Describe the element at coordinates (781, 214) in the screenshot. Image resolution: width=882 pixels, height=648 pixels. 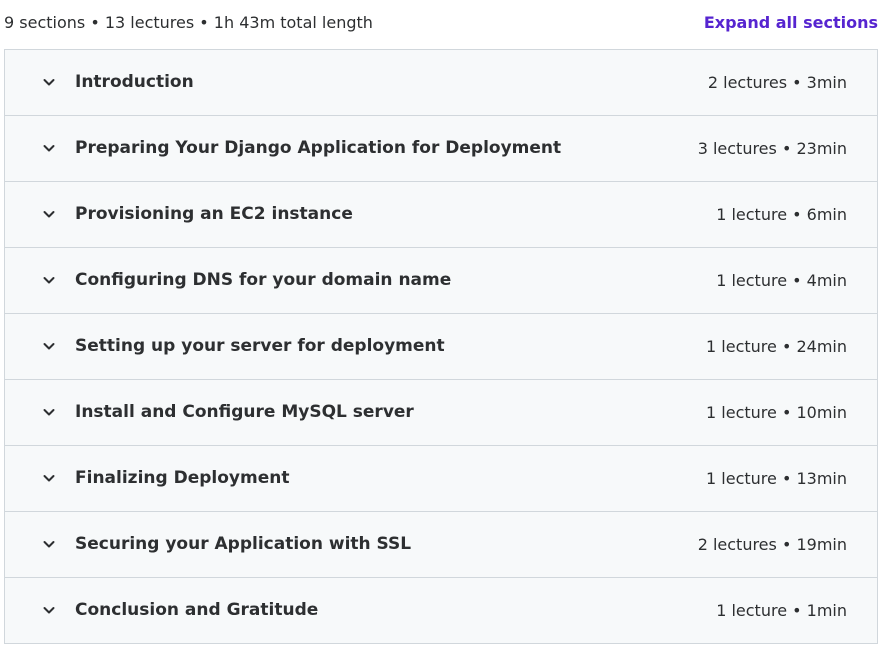
I see `section-lecture-info: 1 lecture • 6min` at that location.